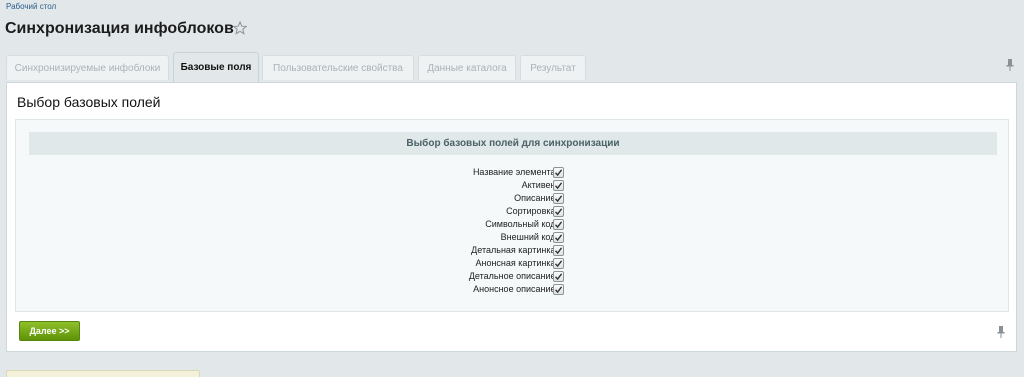  What do you see at coordinates (515, 172) in the screenshot?
I see `field-label: Название элемента:` at bounding box center [515, 172].